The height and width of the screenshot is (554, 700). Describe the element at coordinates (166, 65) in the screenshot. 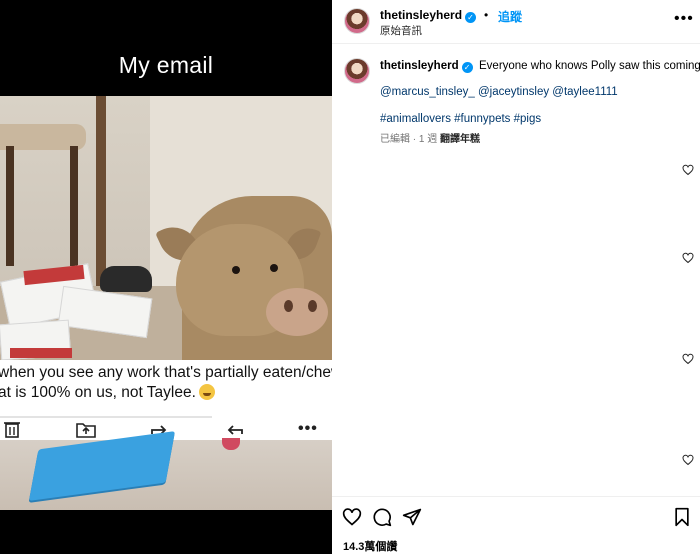

I see `meme-title: My email` at that location.